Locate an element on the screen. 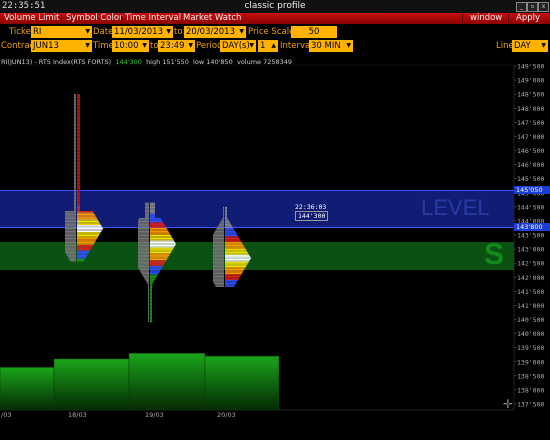 Image resolution: width=550 pixels, height=440 pixels. y-tick-label: 148'000 is located at coordinates (530, 109).